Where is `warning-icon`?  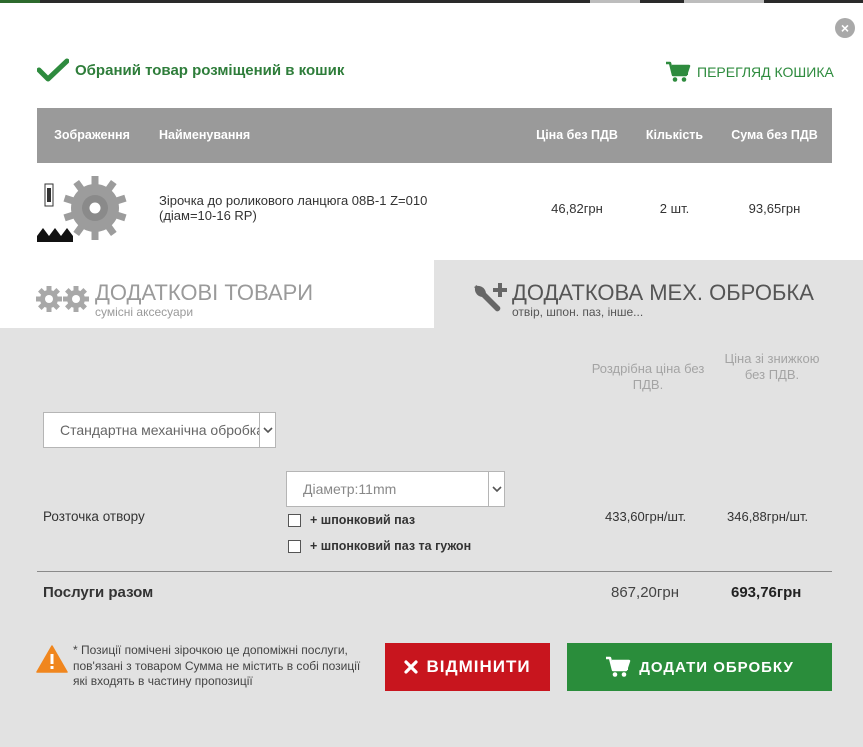
warning-icon is located at coordinates (52, 659).